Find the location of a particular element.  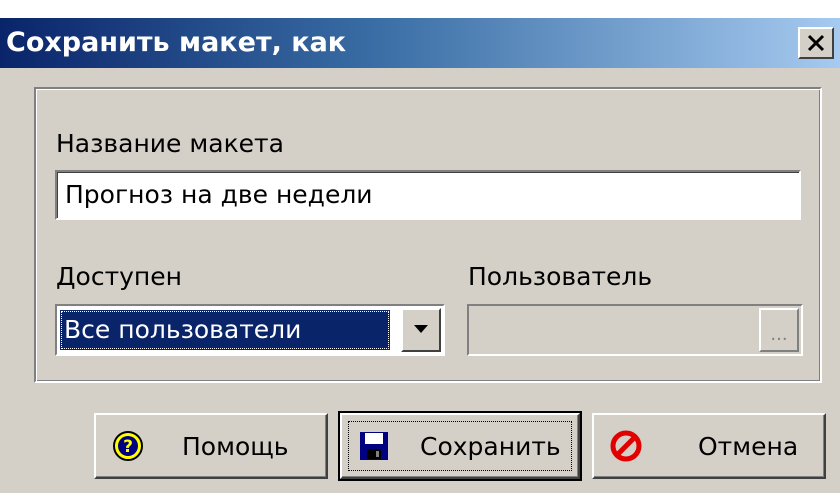

availability-selected-option: Все пользователи is located at coordinates (225, 330).